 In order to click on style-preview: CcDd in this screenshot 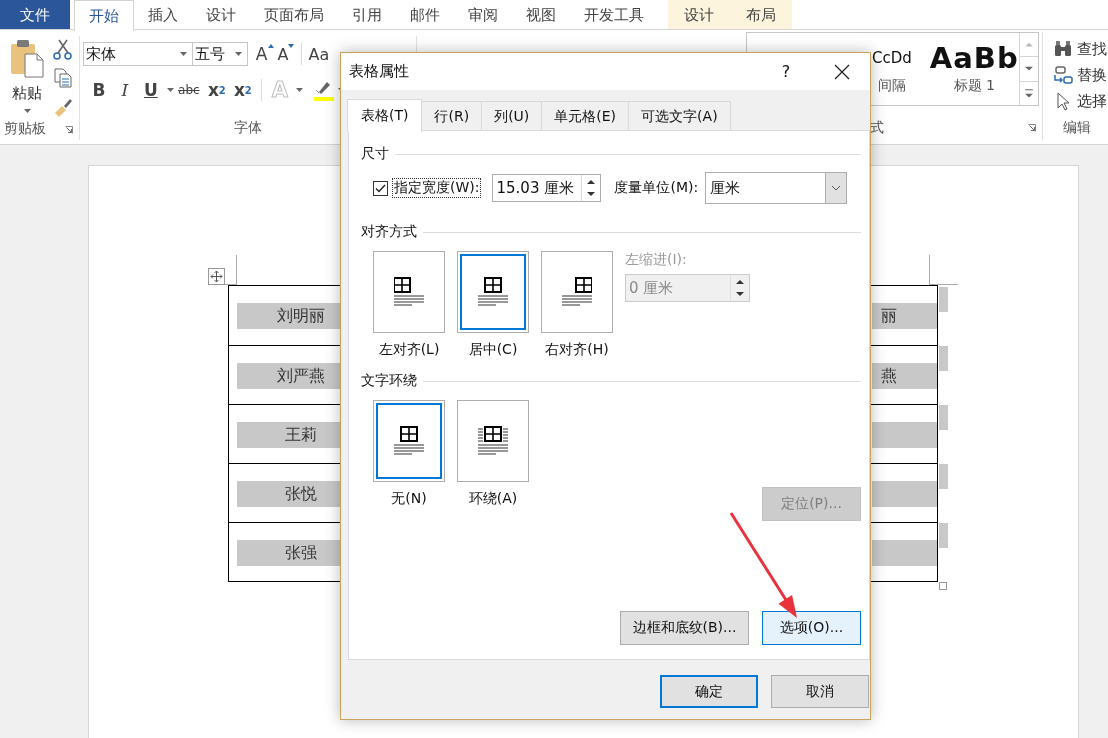, I will do `click(891, 58)`.